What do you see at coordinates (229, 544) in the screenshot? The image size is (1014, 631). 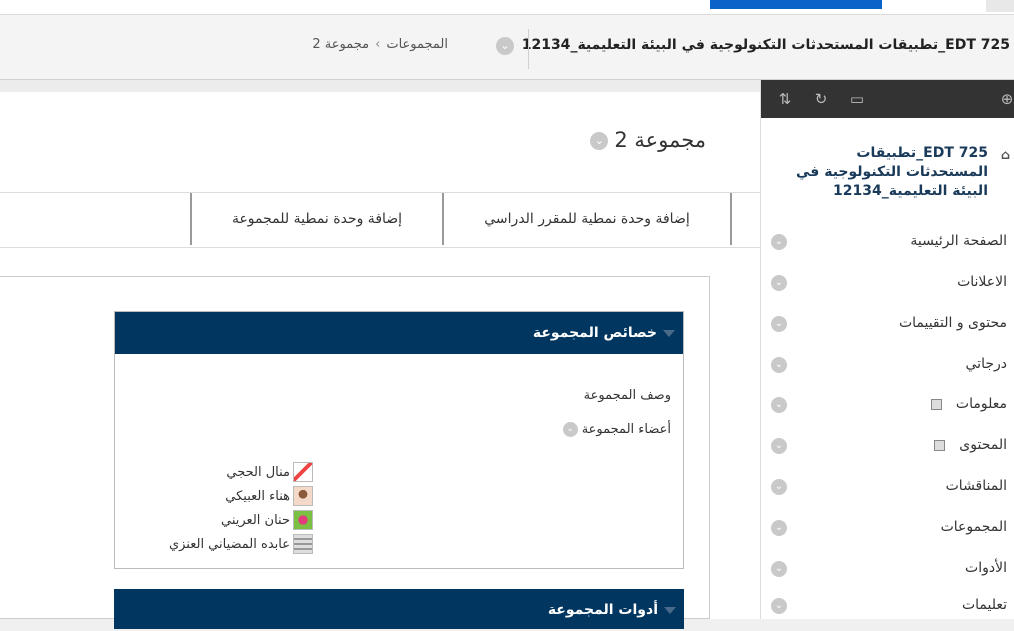 I see `member-name: عابده المضياني العنزي` at bounding box center [229, 544].